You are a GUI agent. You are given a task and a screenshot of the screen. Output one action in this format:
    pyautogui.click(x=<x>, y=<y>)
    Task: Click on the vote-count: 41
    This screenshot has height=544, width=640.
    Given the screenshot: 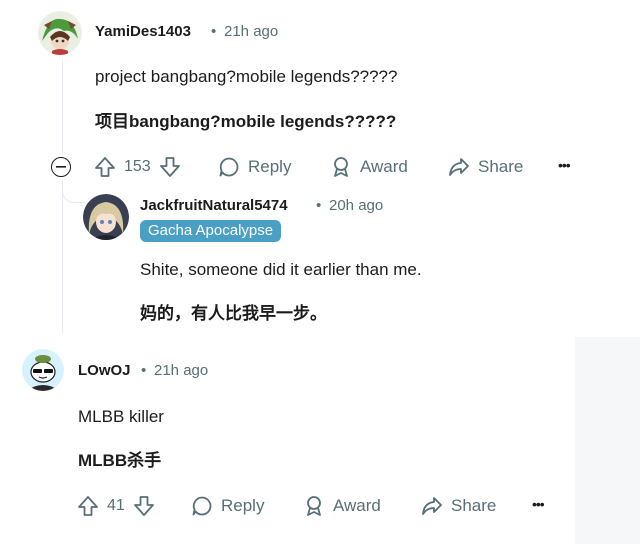 What is the action you would take?
    pyautogui.click(x=116, y=505)
    